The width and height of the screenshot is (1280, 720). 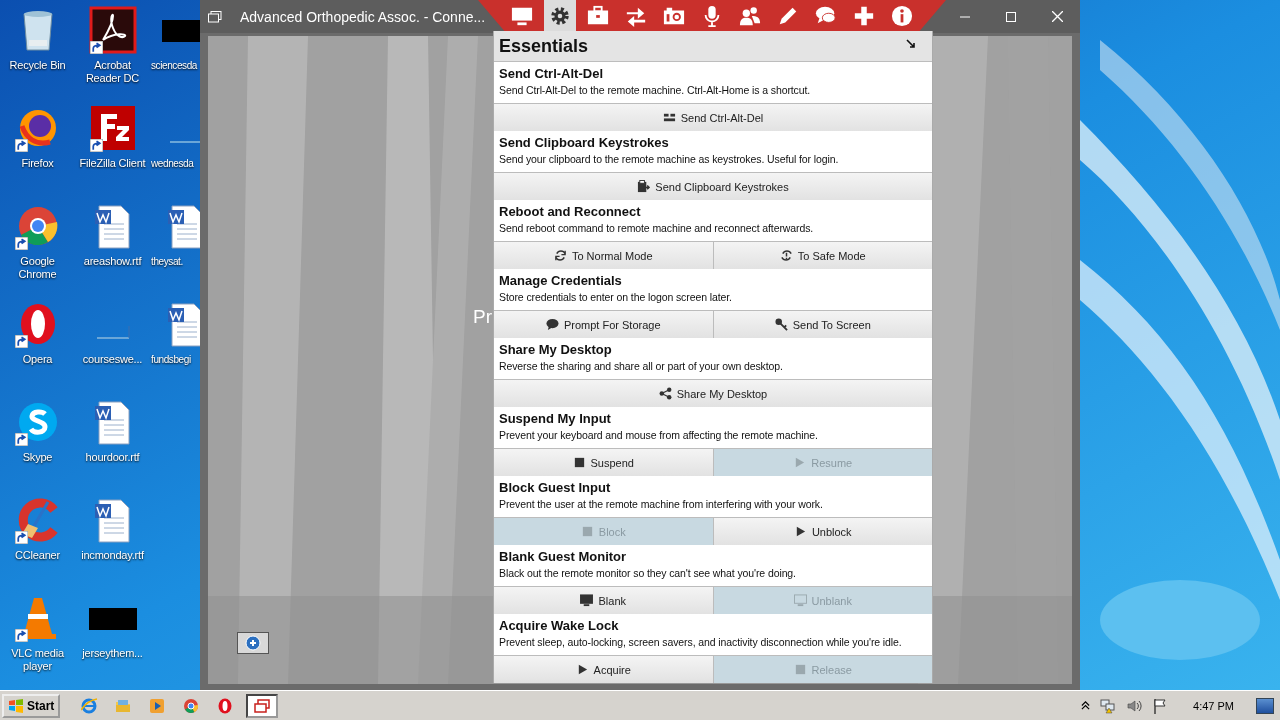 I want to click on media-player-icon, so click(x=157, y=705).